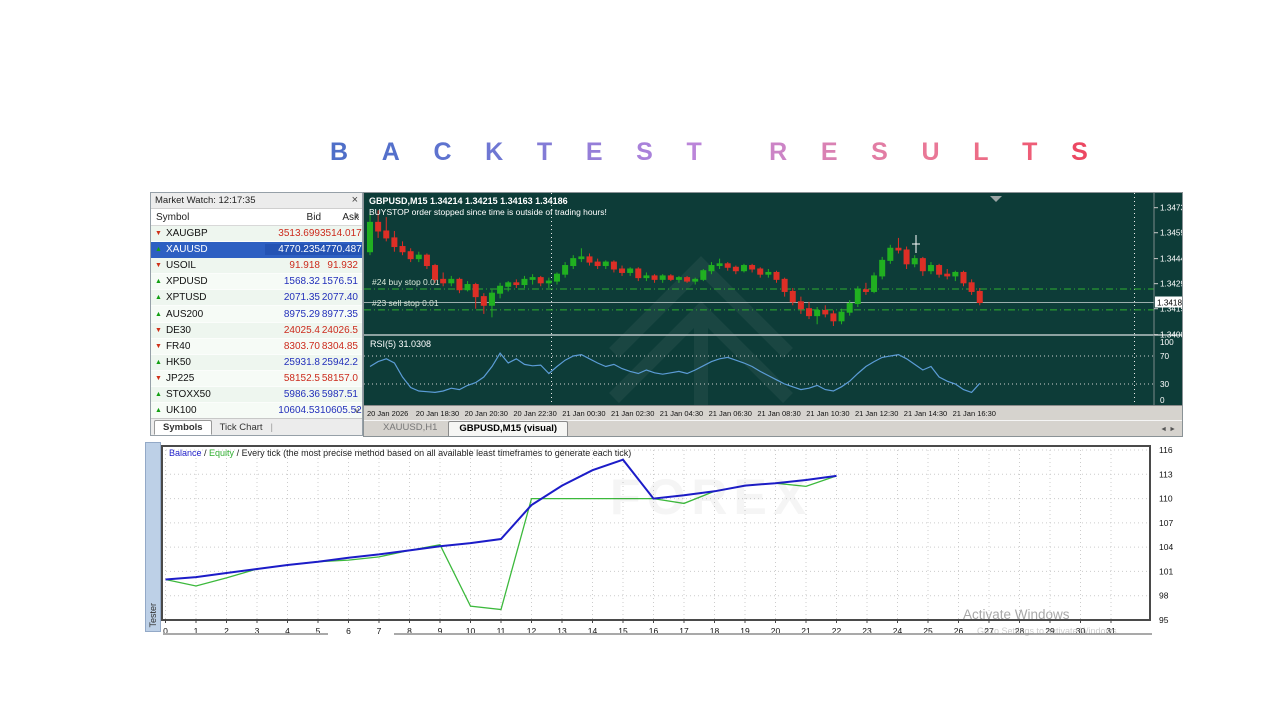  Describe the element at coordinates (355, 200) in the screenshot. I see `close-icon: ×` at that location.